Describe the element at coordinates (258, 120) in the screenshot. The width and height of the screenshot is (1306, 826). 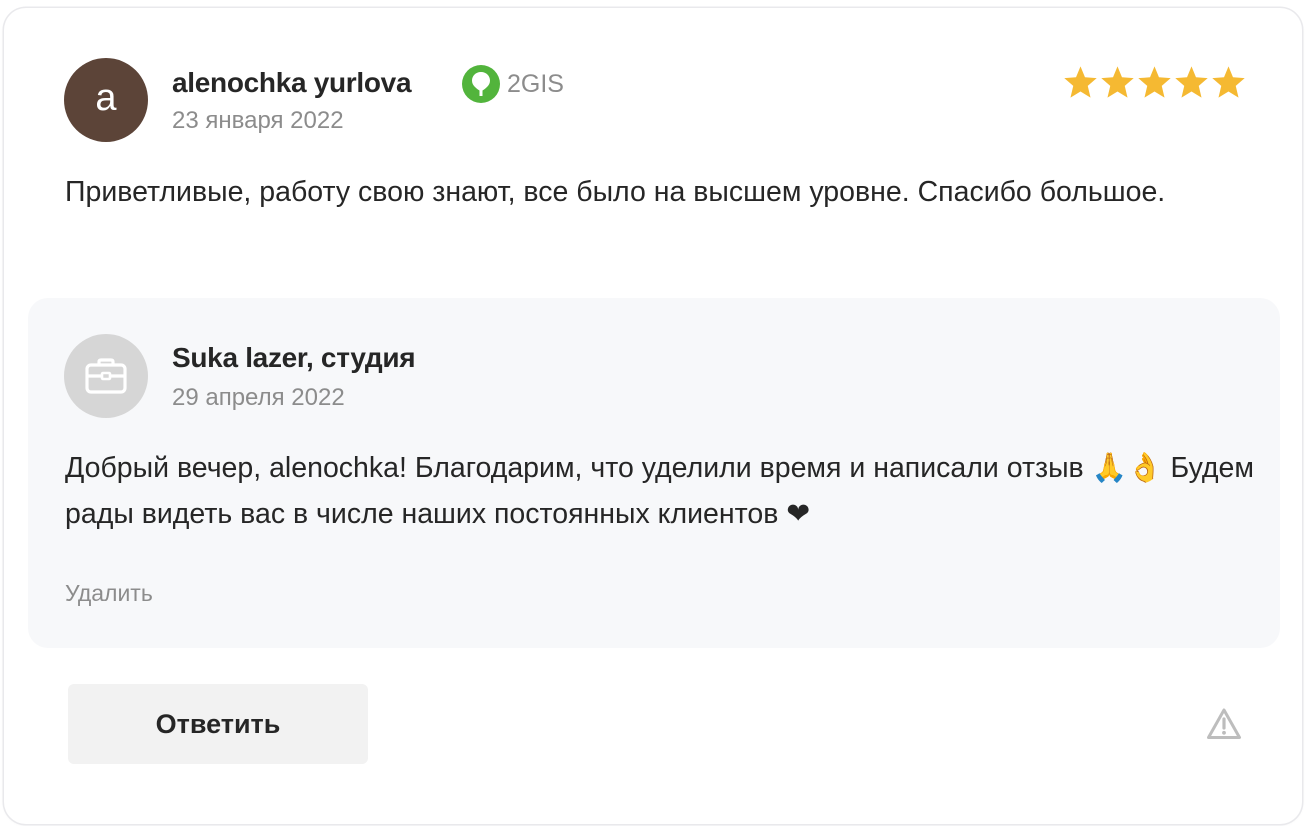
I see `review-date: 23 января 2022` at that location.